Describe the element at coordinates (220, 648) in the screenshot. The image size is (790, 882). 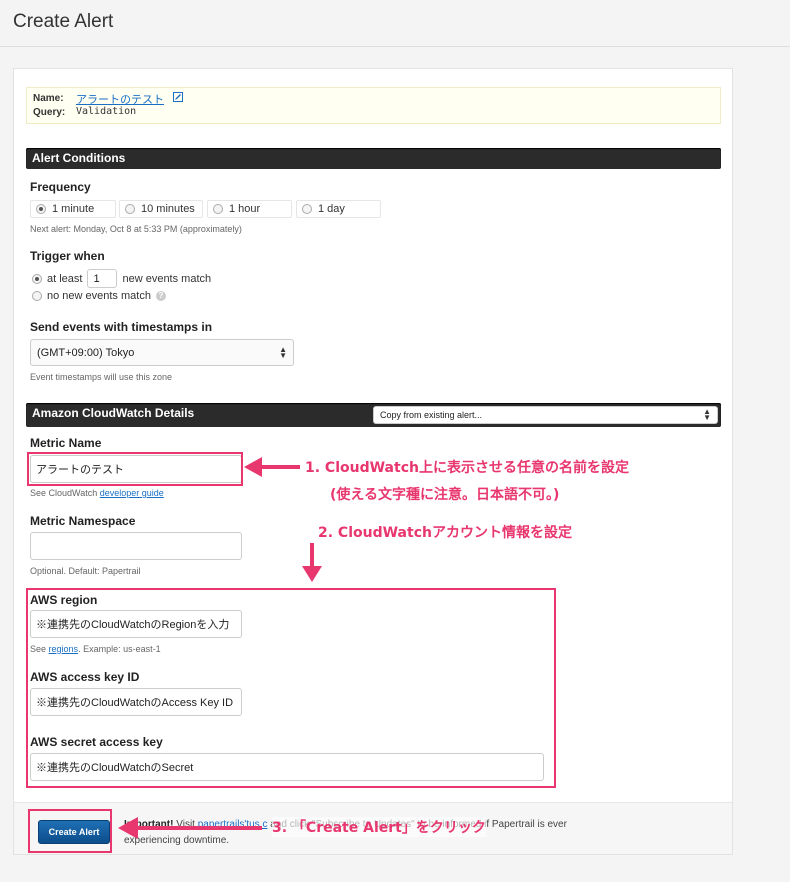
I see `annotation-arrows` at that location.